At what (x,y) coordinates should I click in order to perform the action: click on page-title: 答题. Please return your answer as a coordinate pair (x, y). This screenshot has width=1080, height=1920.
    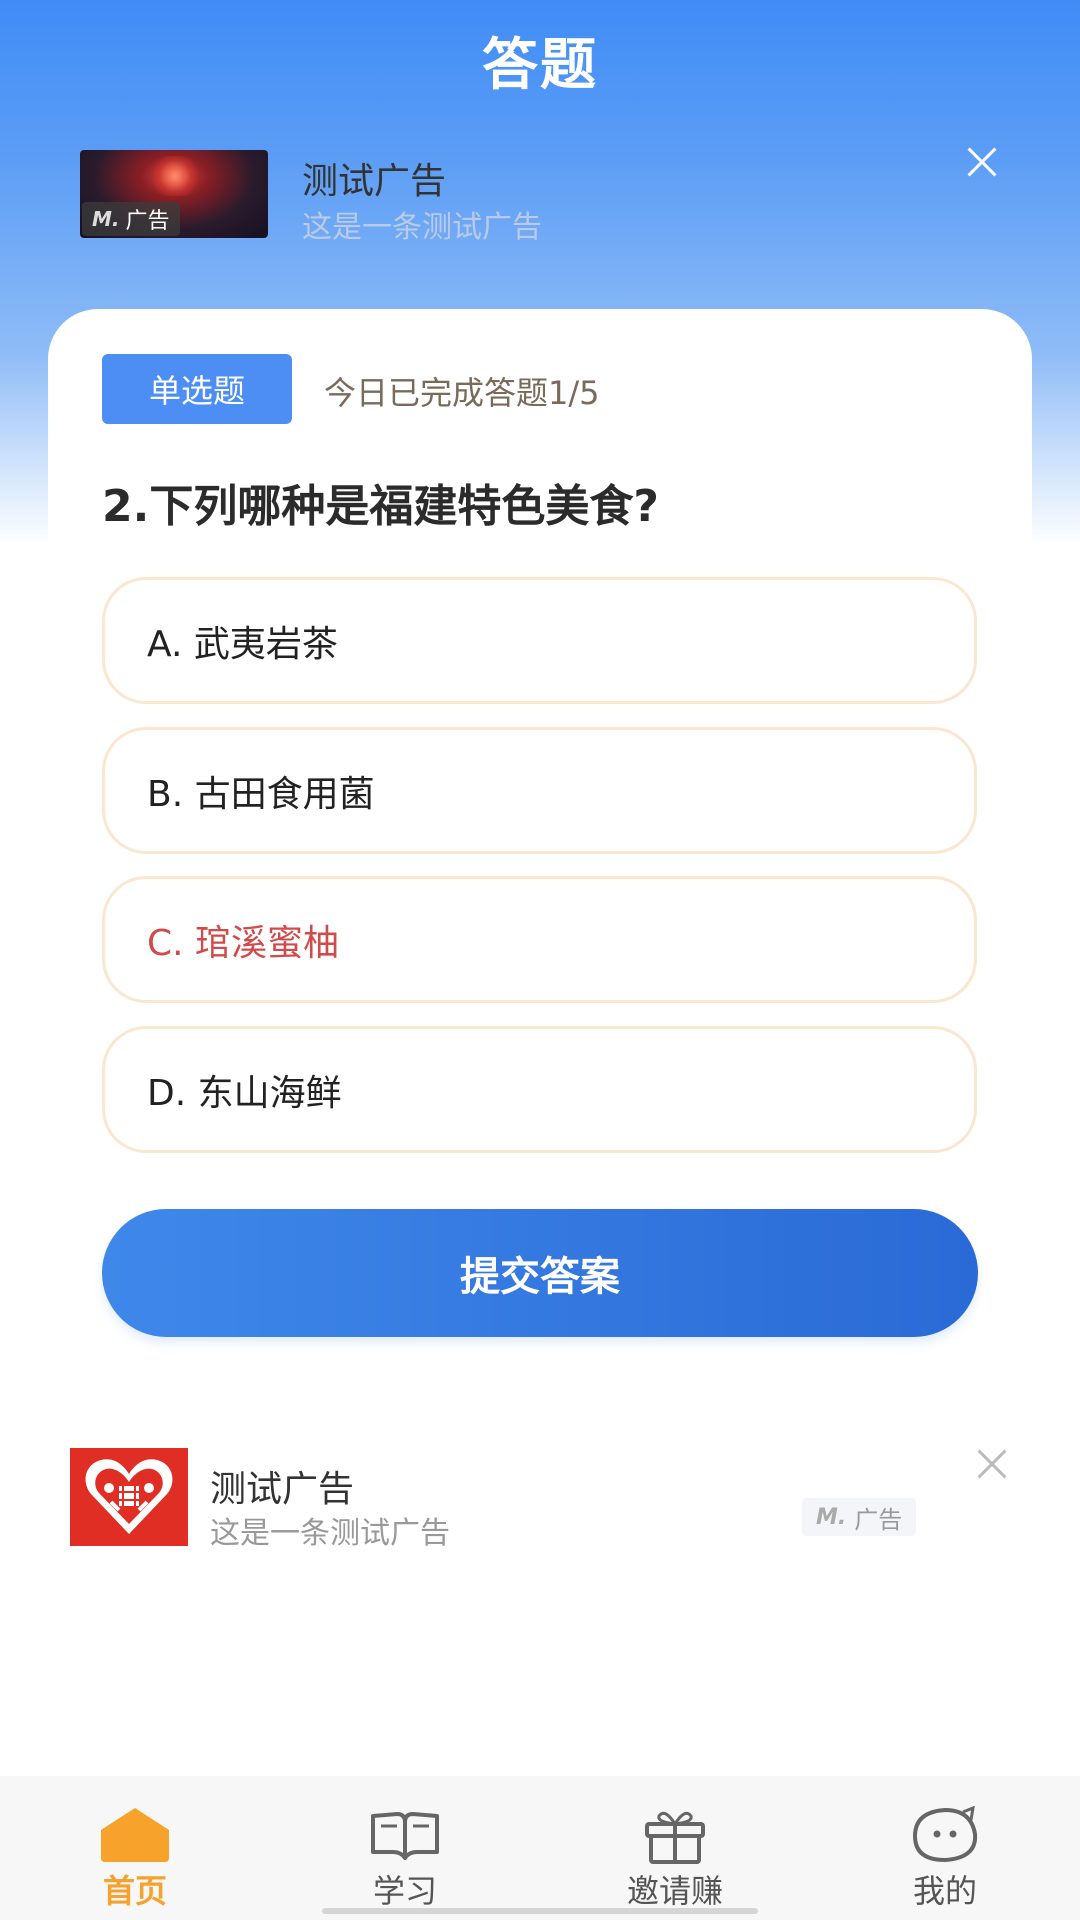
    Looking at the image, I should click on (540, 65).